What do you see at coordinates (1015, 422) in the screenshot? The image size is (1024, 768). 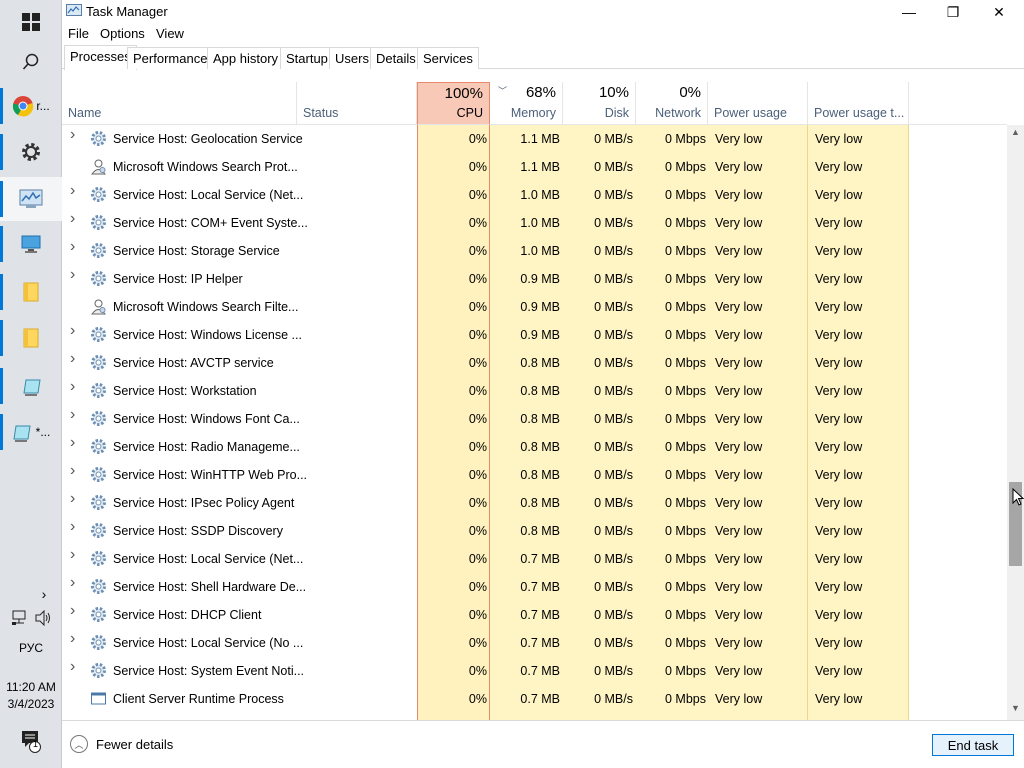 I see `vertical-scrollbar: ▲ ▼` at bounding box center [1015, 422].